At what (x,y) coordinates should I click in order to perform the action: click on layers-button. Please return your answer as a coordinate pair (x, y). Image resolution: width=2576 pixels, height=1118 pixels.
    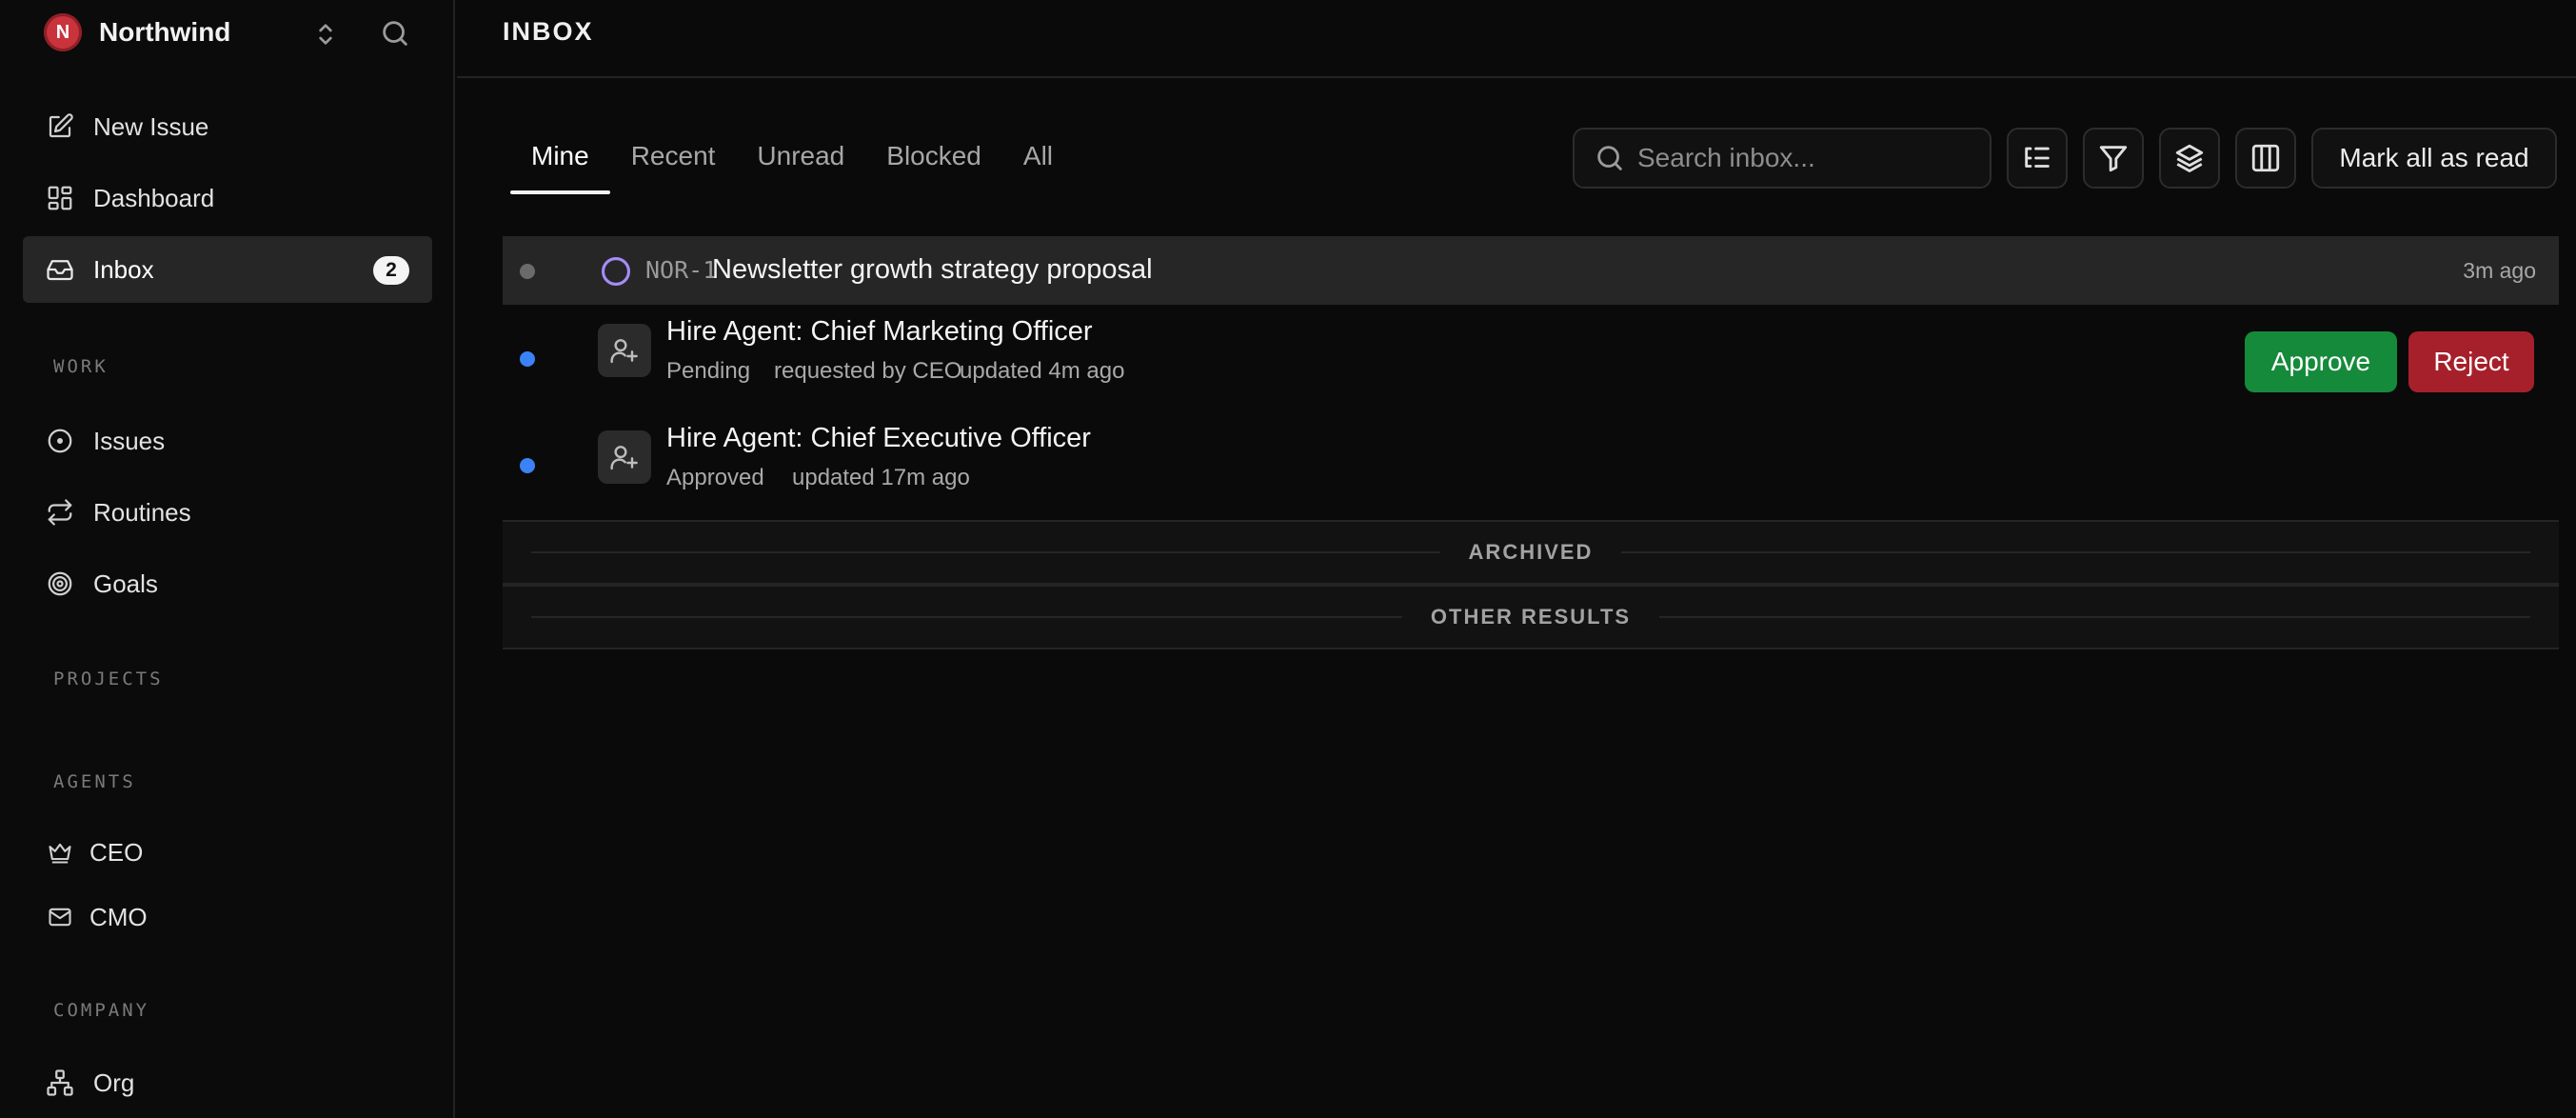
    Looking at the image, I should click on (2189, 159).